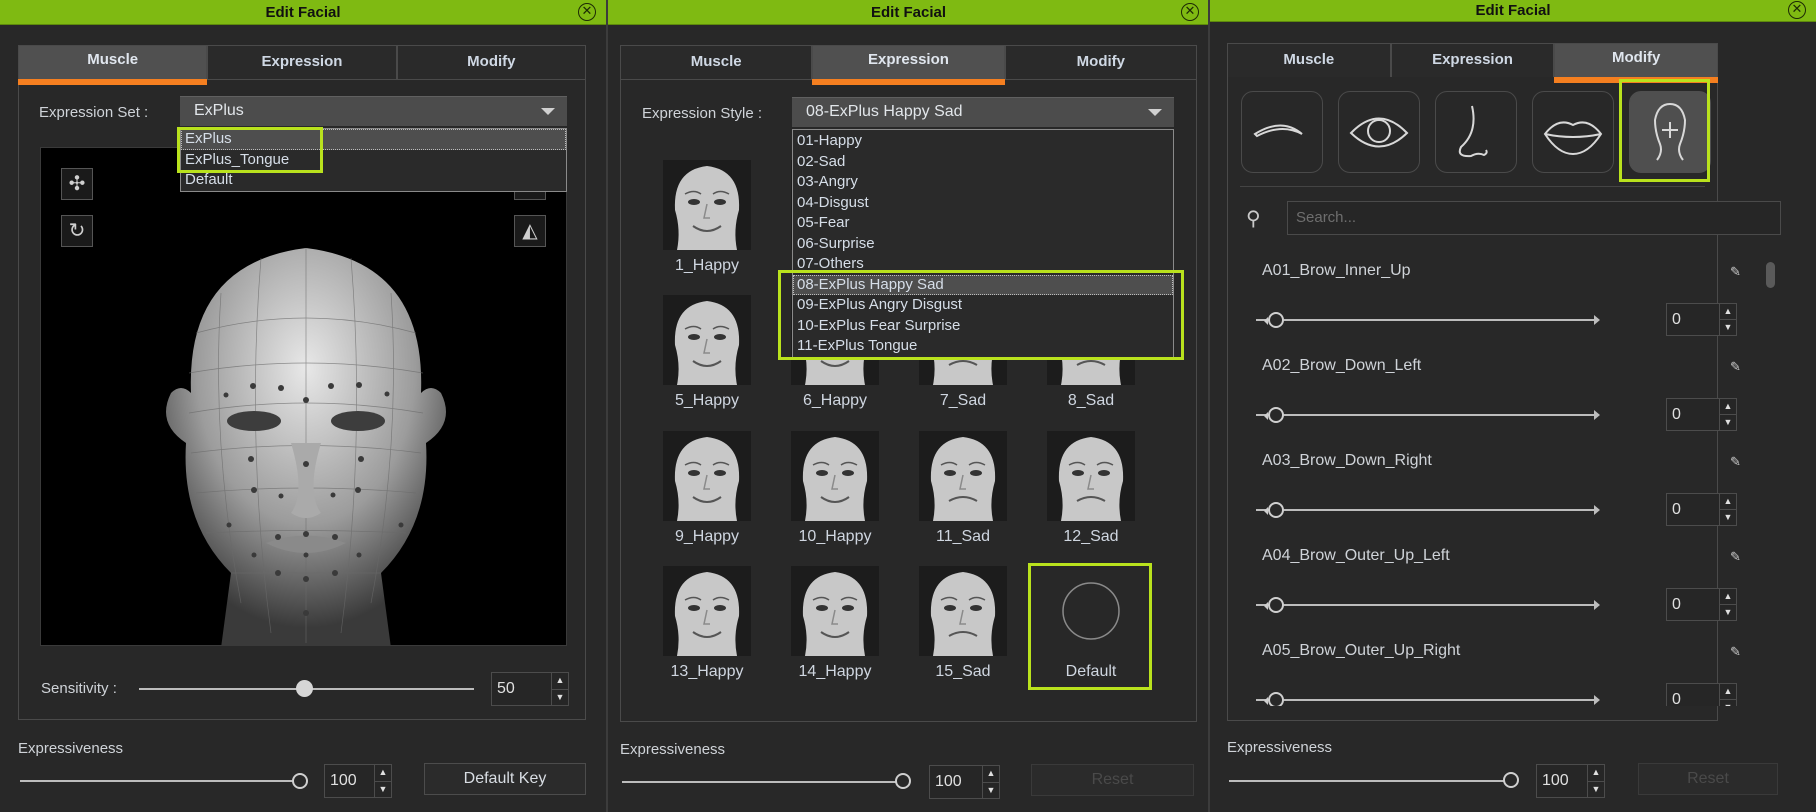 The height and width of the screenshot is (812, 1816). What do you see at coordinates (530, 231) in the screenshot?
I see `mirror-icon: ◭` at bounding box center [530, 231].